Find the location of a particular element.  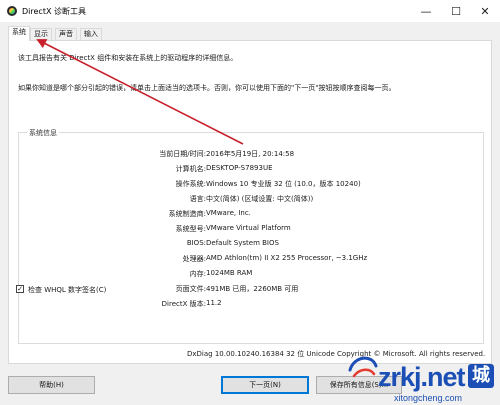

info-row-model: 系统型号: VMware Virtual Platform is located at coordinates (252, 229).